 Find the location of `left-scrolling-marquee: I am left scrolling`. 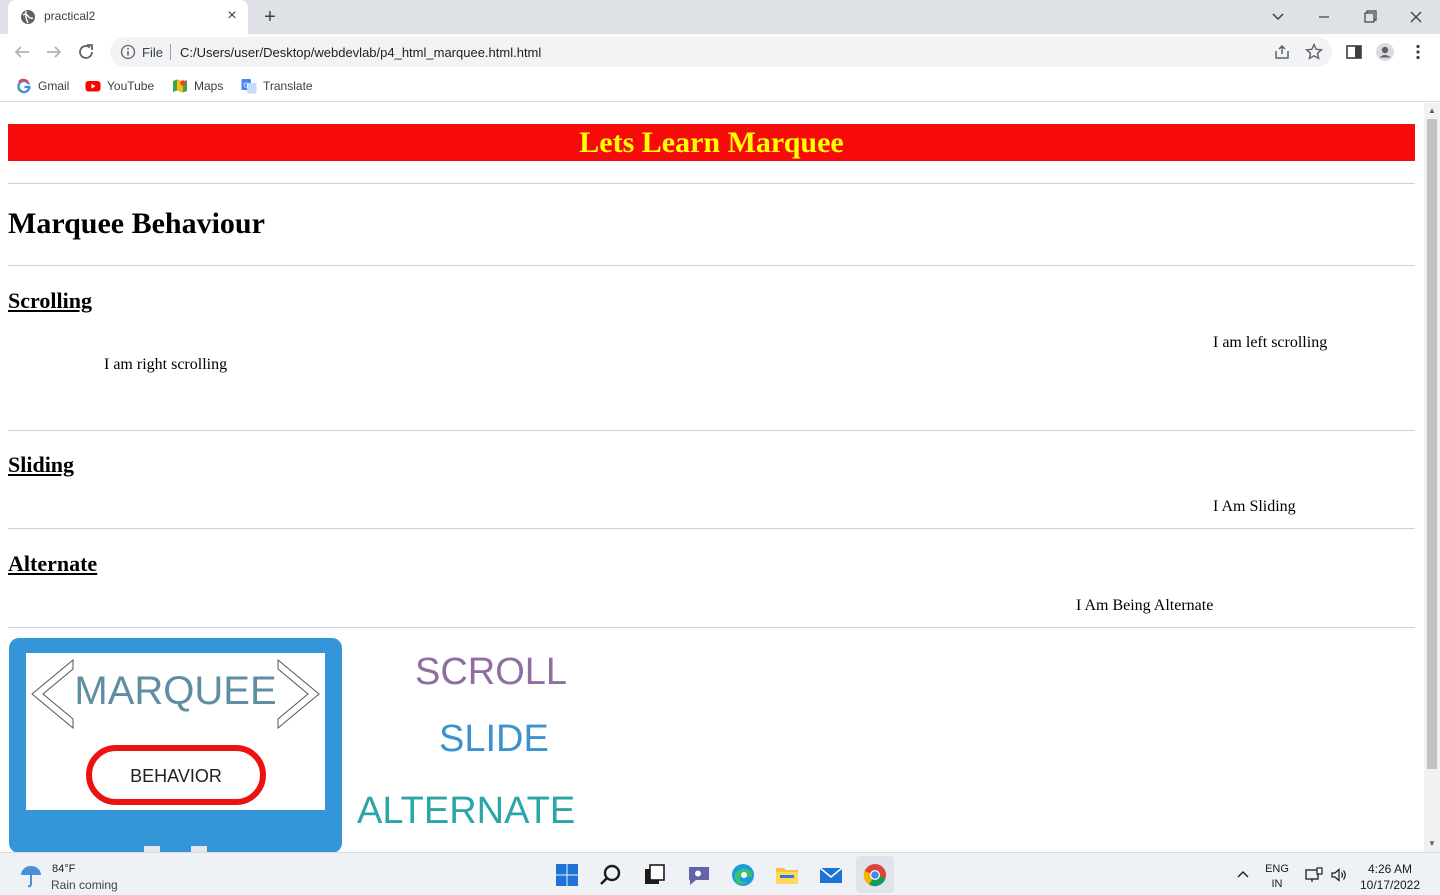

left-scrolling-marquee: I am left scrolling is located at coordinates (1270, 342).